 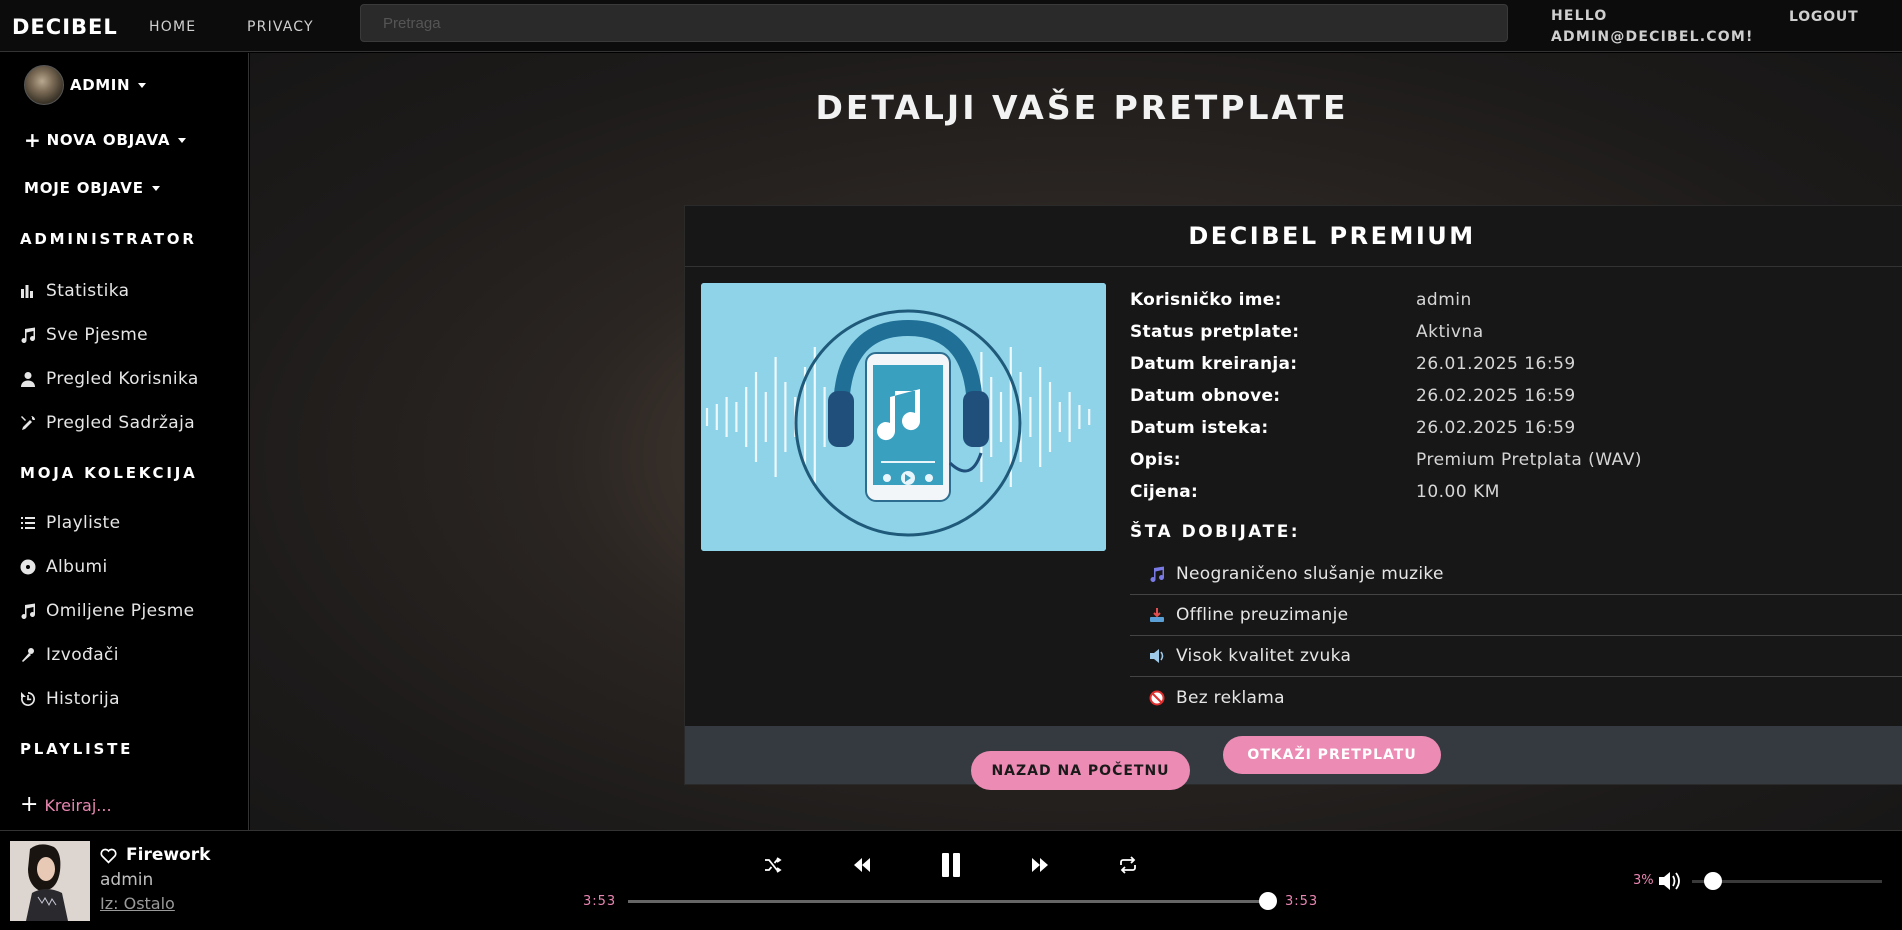 What do you see at coordinates (120, 611) in the screenshot?
I see `sidebar-item-label: Omiljene Pjesme` at bounding box center [120, 611].